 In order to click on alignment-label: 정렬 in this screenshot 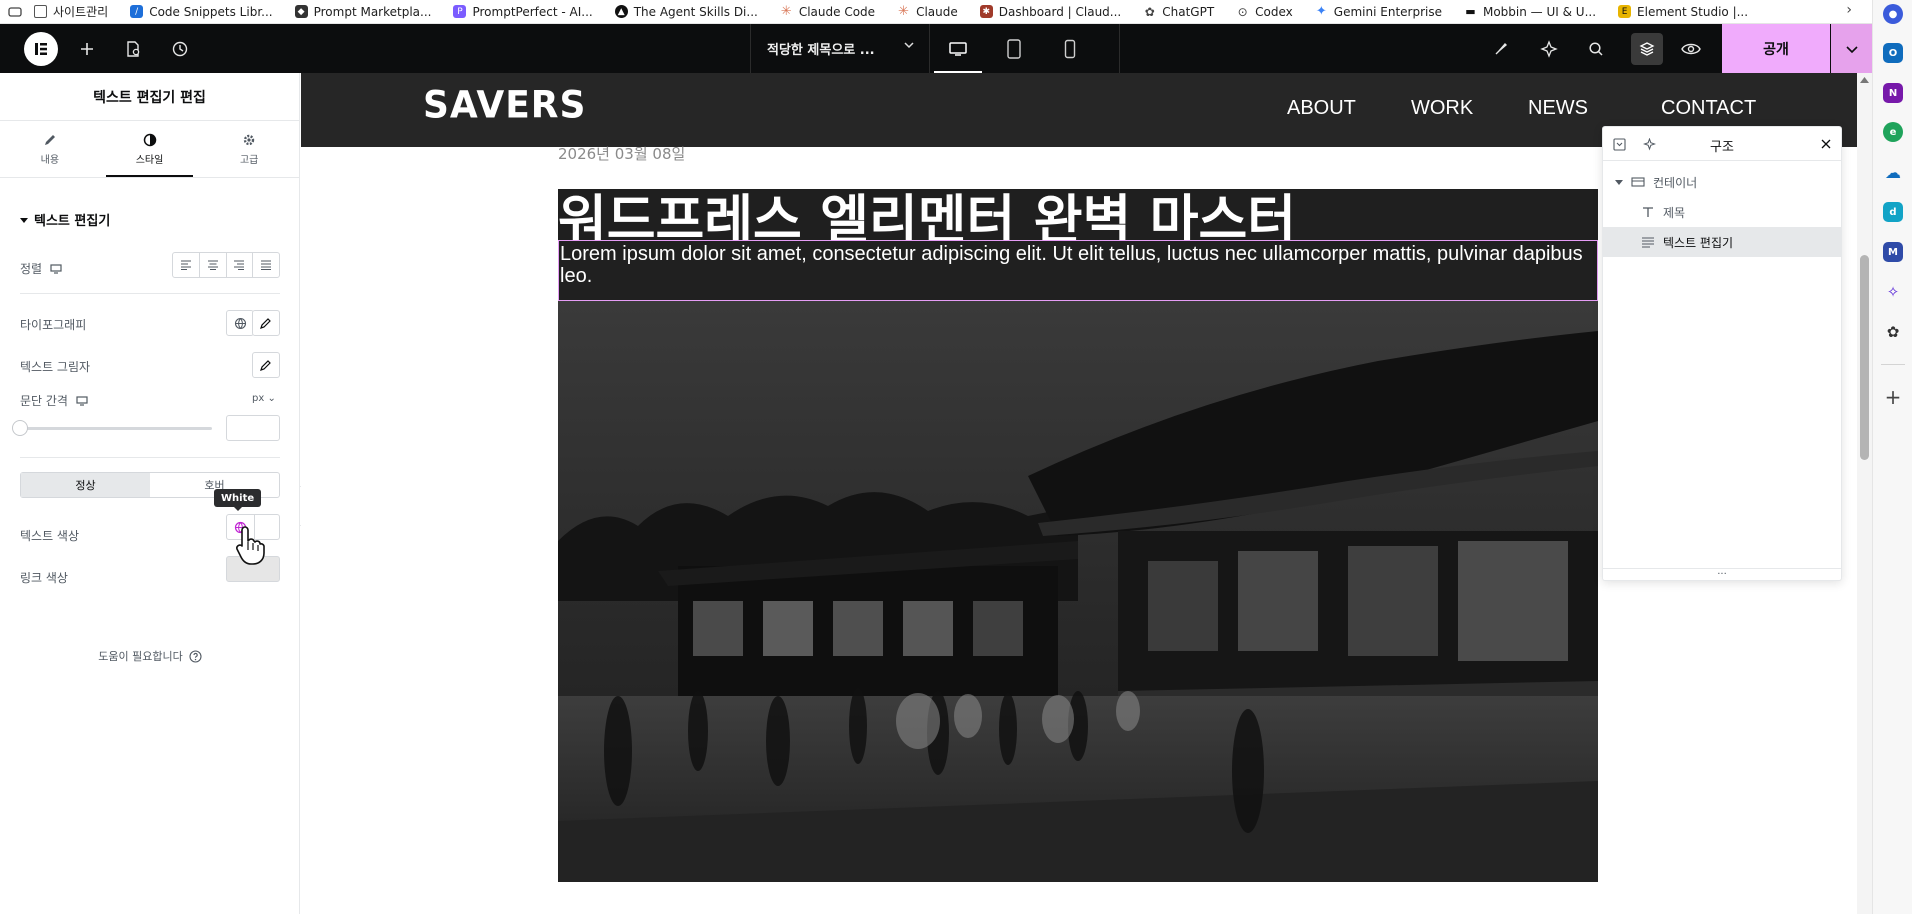, I will do `click(41, 268)`.